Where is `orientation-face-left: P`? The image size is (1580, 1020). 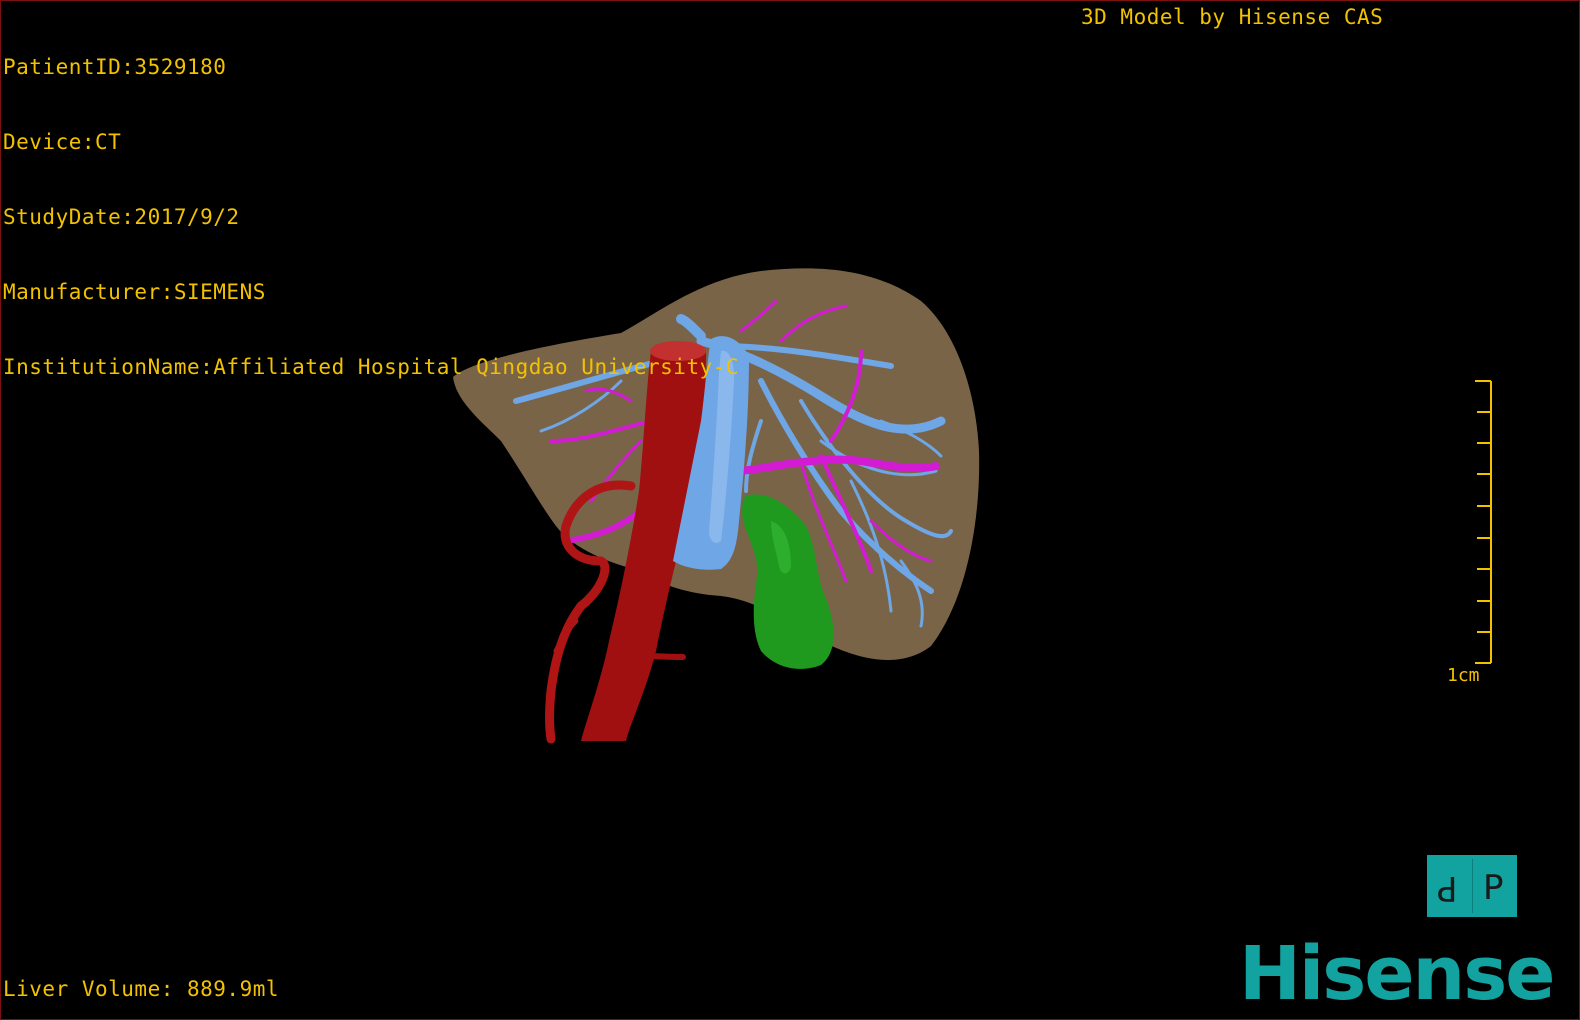
orientation-face-left: P is located at coordinates (1447, 888).